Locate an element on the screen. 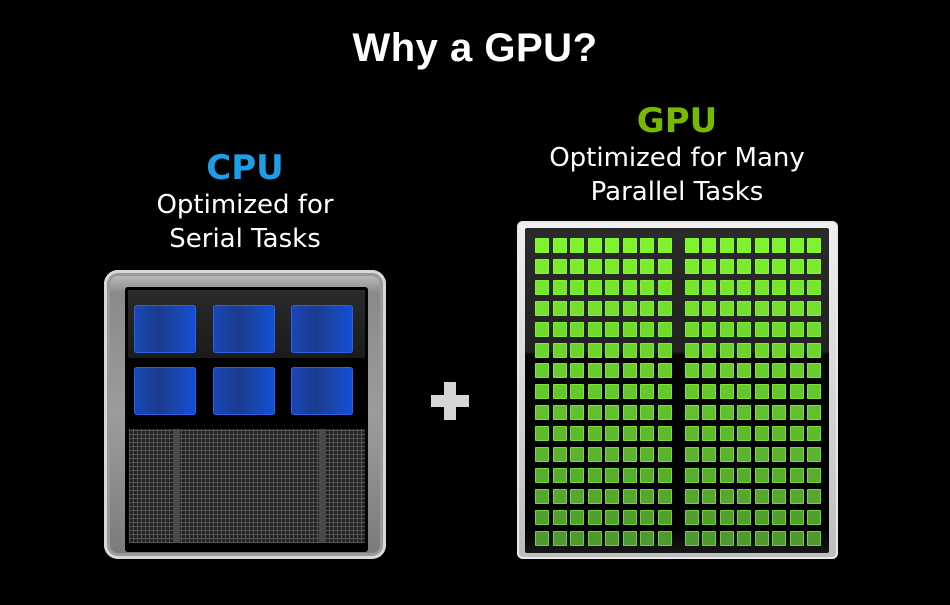  gpu-subtitle-line-2: Parallel Tasks is located at coordinates (677, 192).